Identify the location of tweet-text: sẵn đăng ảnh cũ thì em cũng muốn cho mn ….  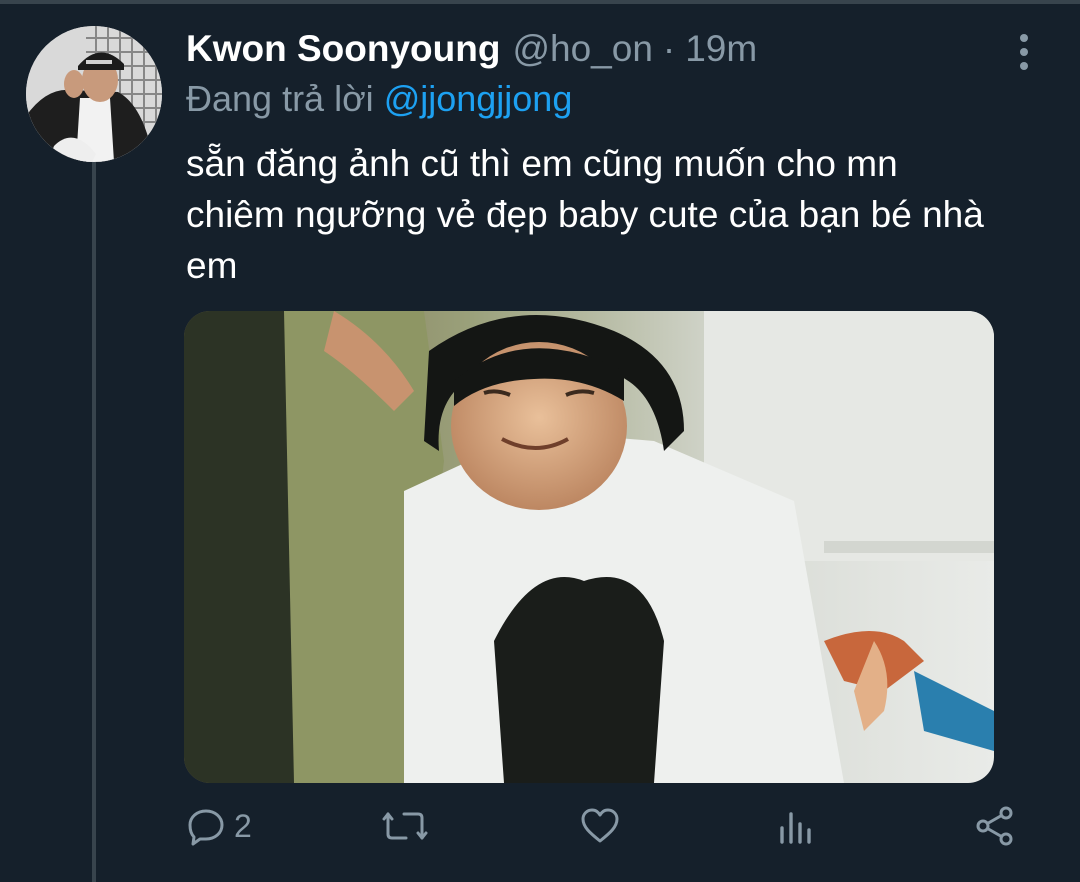
(621, 214).